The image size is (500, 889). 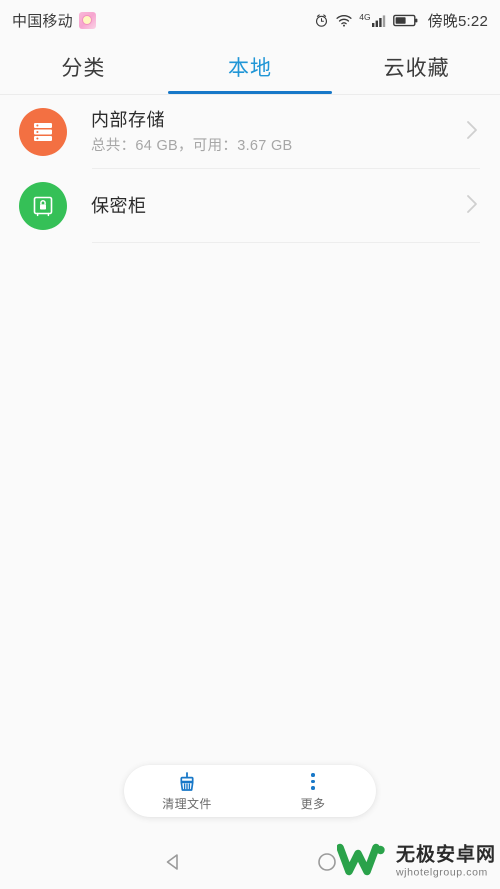 What do you see at coordinates (278, 131) in the screenshot?
I see `list-item-internal-storage-text: 内部存储 总共：64 GB，可用：3.67 GB` at bounding box center [278, 131].